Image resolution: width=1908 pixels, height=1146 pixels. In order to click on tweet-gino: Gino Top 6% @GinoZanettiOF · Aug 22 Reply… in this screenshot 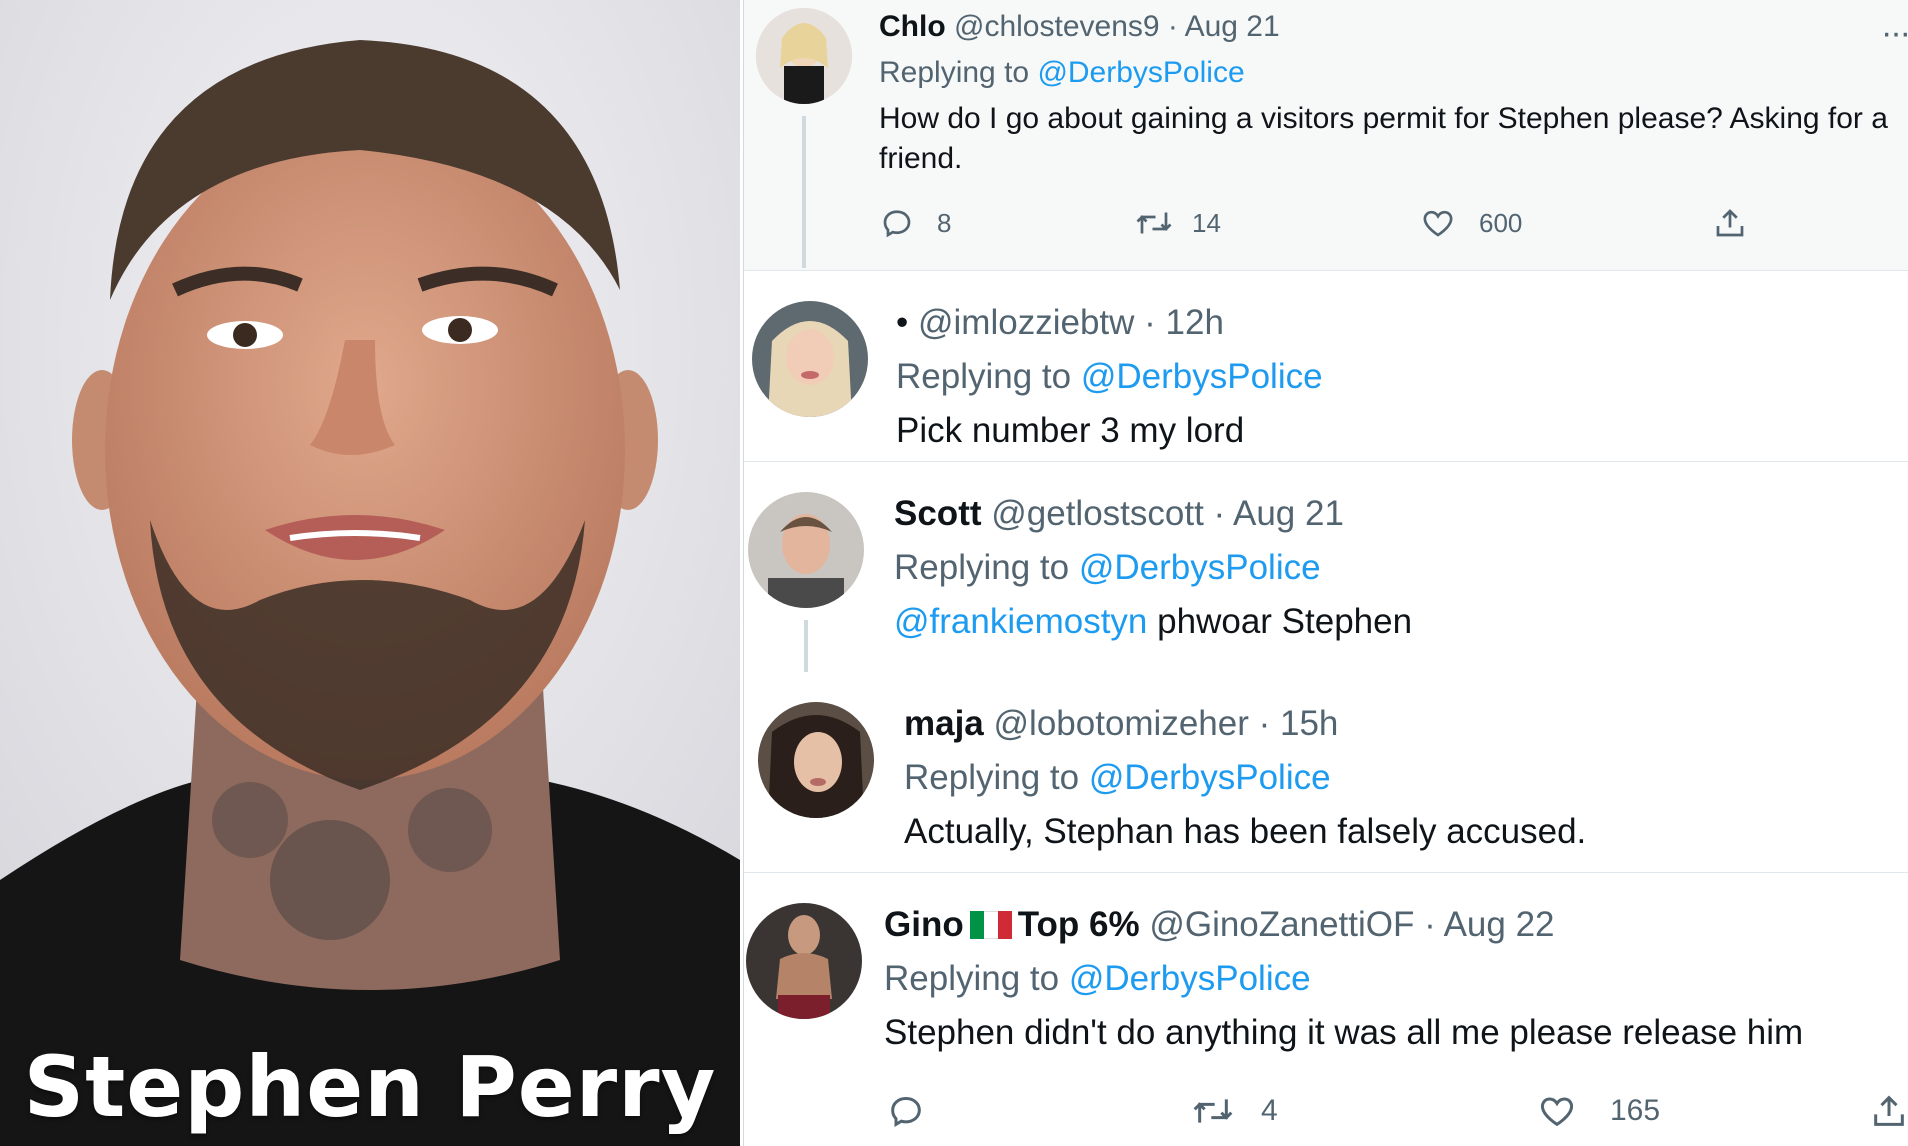, I will do `click(1326, 1009)`.